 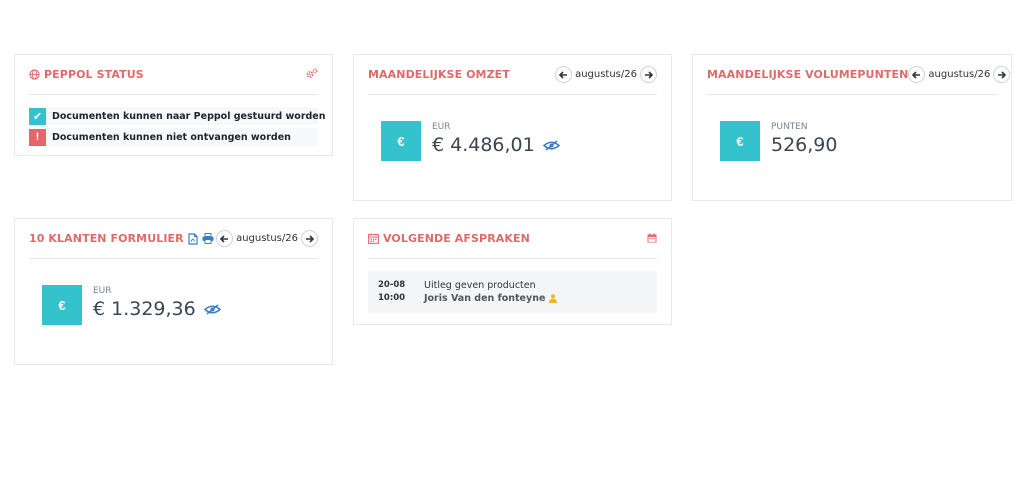 What do you see at coordinates (392, 285) in the screenshot?
I see `appointment-date: 20-08` at bounding box center [392, 285].